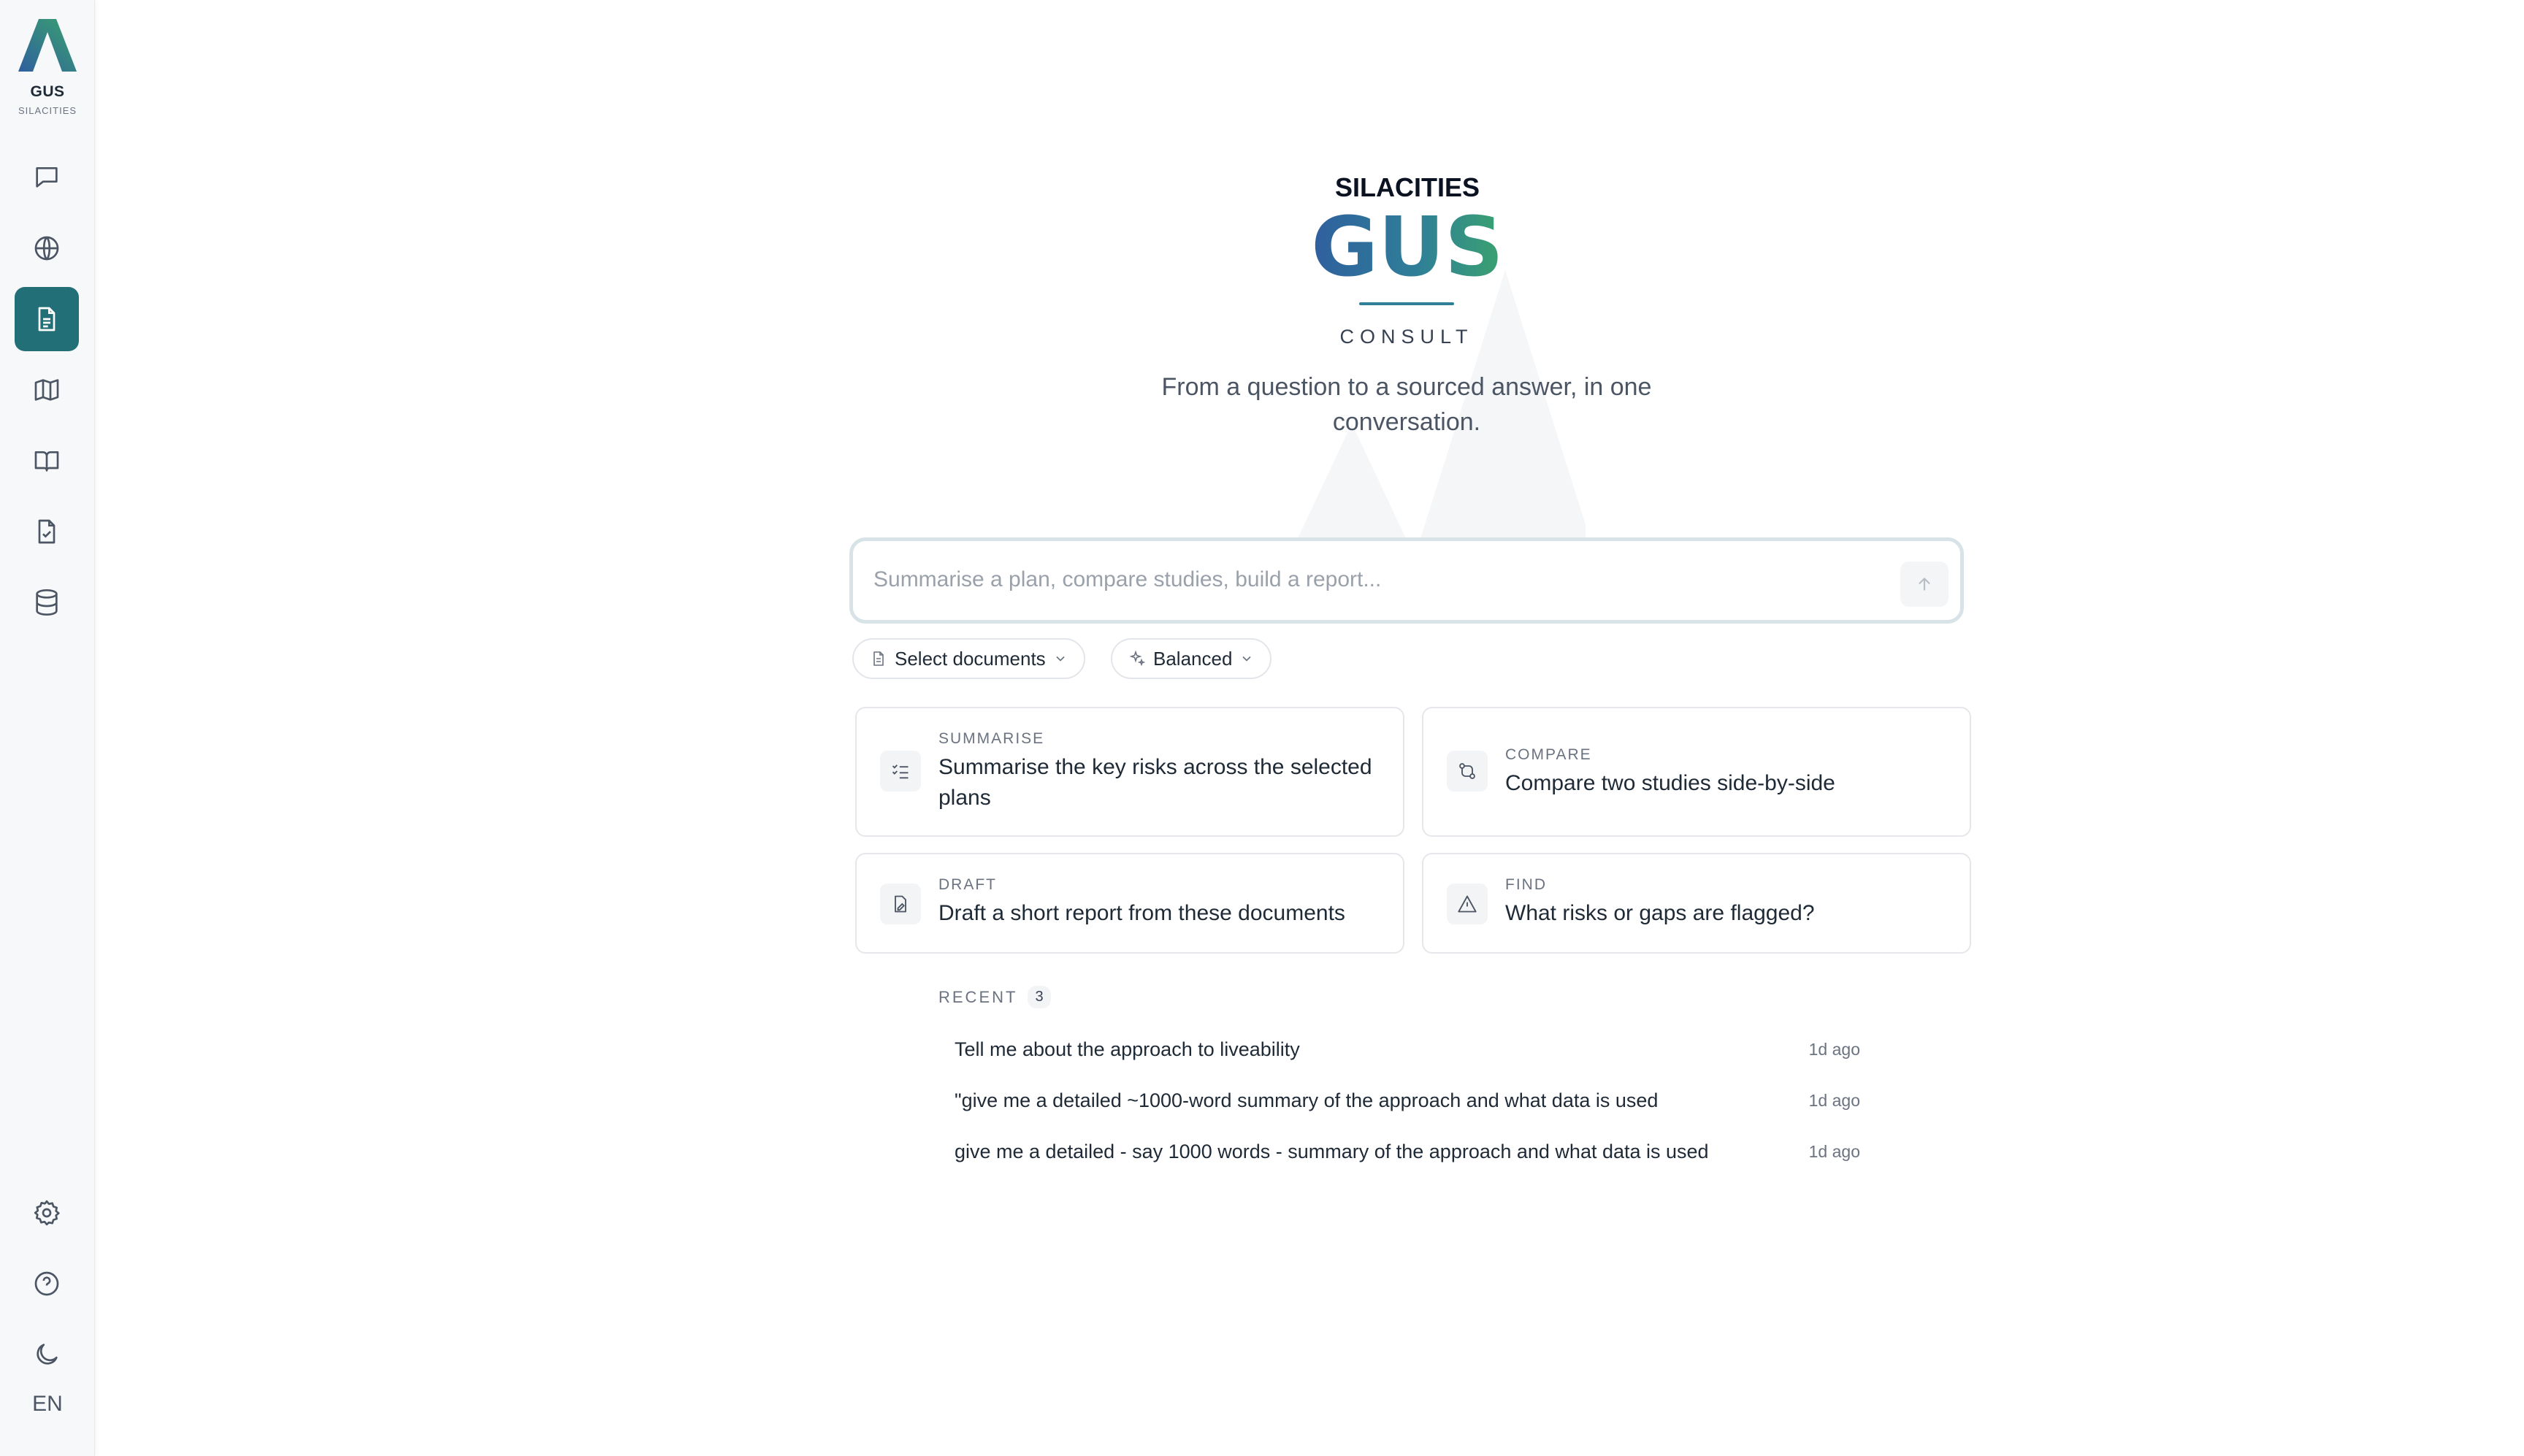  I want to click on sidebar-item-documents, so click(47, 319).